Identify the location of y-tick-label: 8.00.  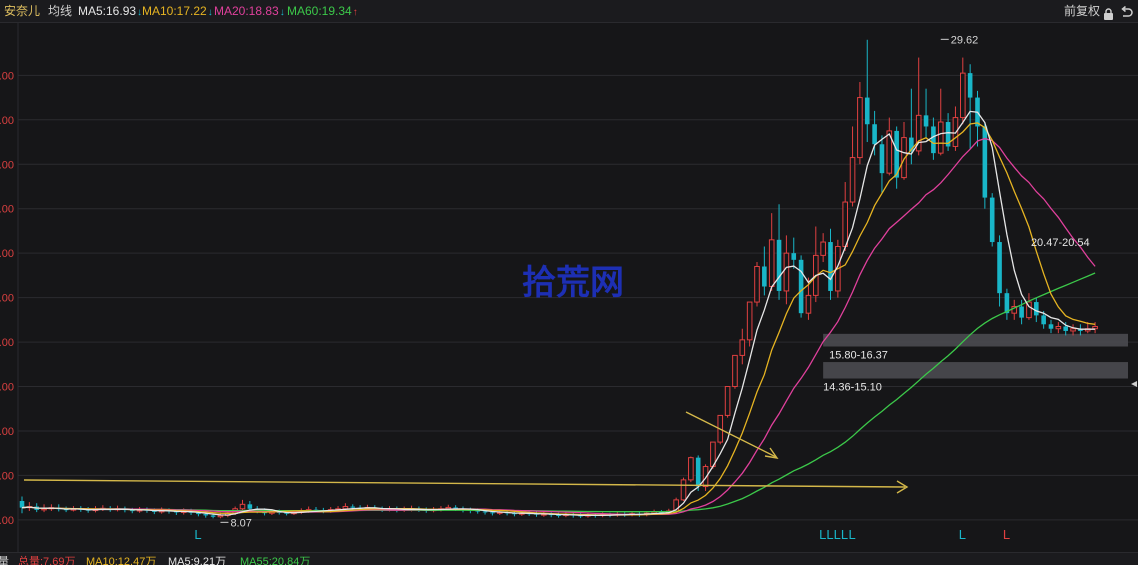
(7, 521).